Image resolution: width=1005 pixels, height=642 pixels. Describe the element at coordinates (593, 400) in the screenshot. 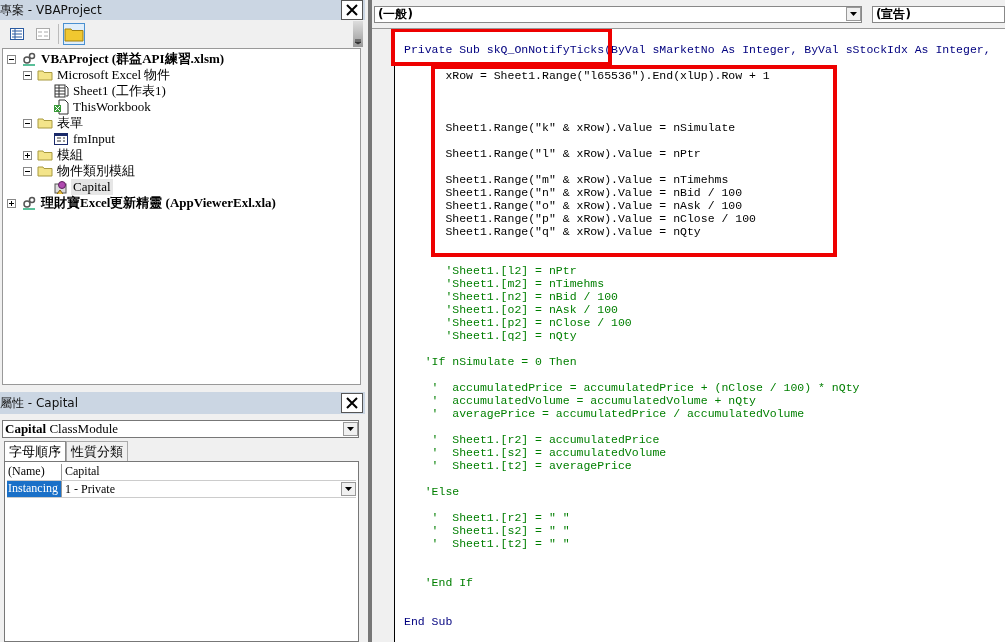

I see `code-comment: ' accumulatedVolume = accumulatedVolume + nQty` at that location.